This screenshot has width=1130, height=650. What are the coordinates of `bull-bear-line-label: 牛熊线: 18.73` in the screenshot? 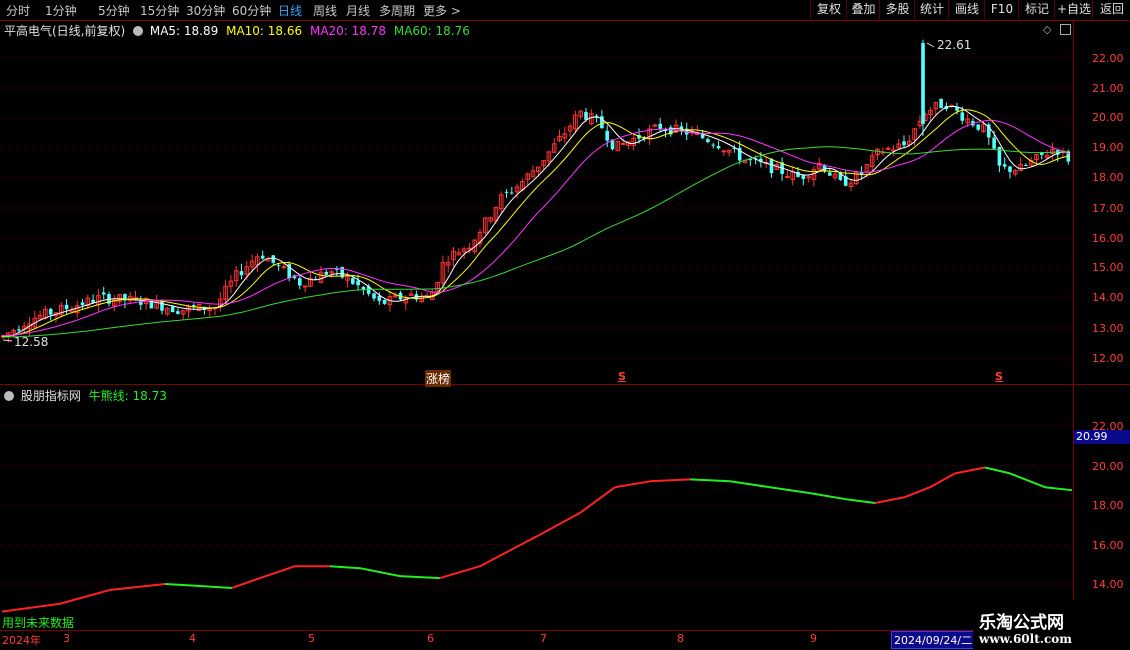 It's located at (127, 396).